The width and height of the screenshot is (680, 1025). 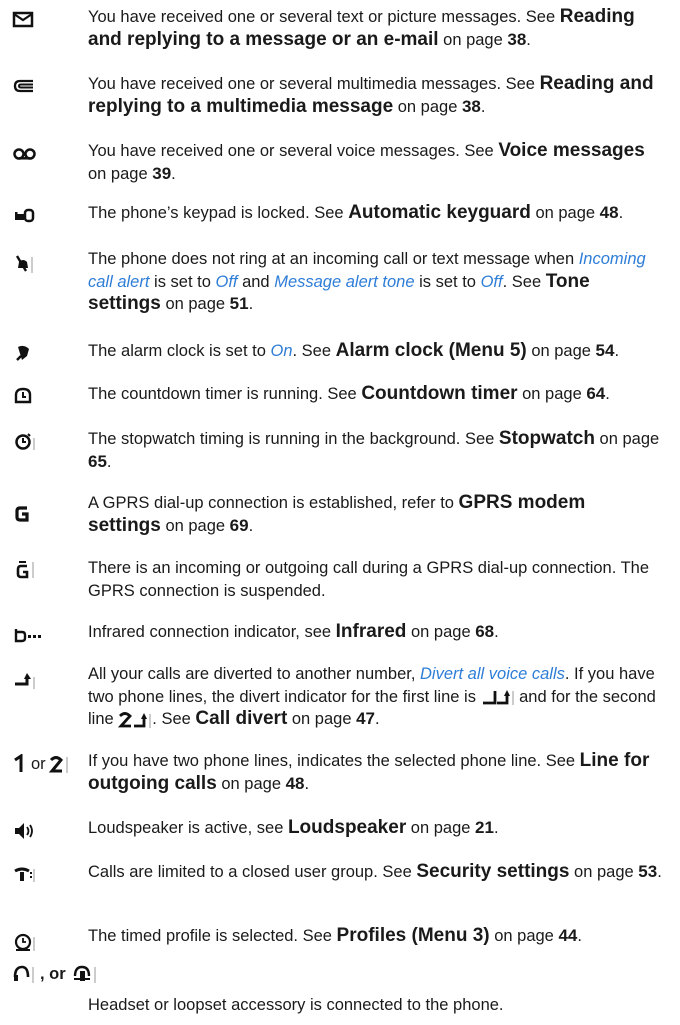 I want to click on page-number: 69, so click(x=239, y=525).